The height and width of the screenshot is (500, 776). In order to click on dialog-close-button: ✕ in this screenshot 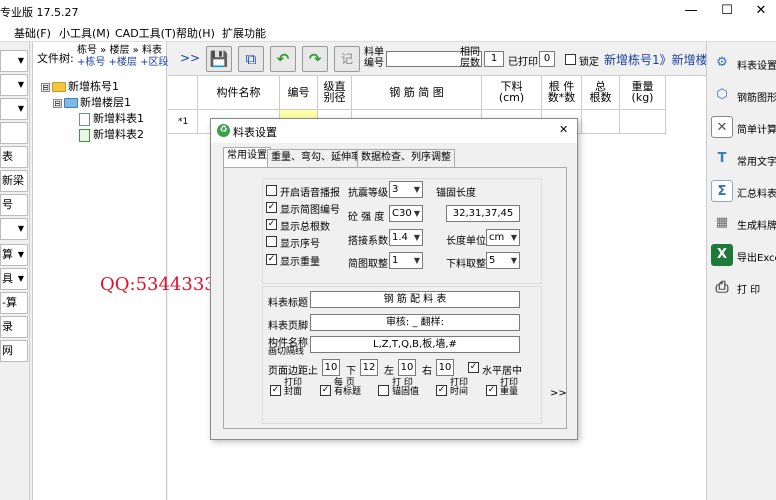, I will do `click(563, 129)`.